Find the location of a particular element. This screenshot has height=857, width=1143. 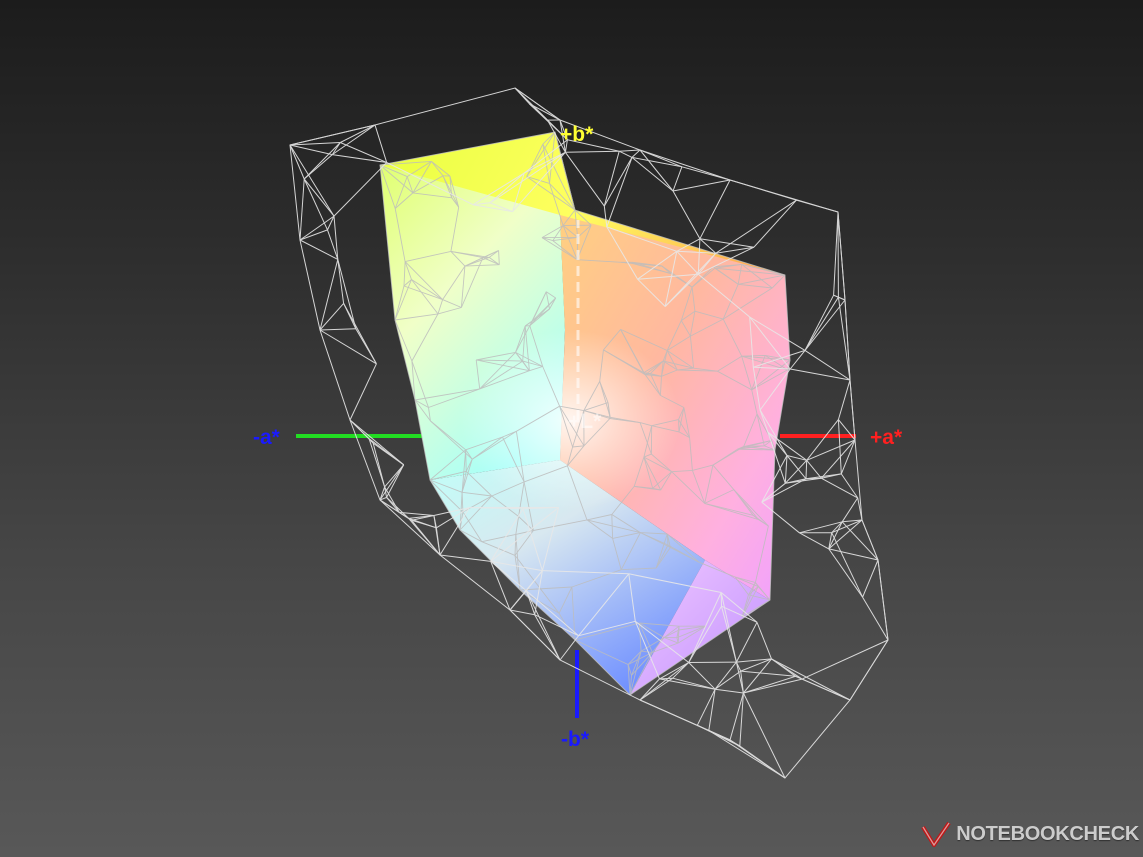

watermark-text: NOTEBOOKCHECK is located at coordinates (1047, 833).